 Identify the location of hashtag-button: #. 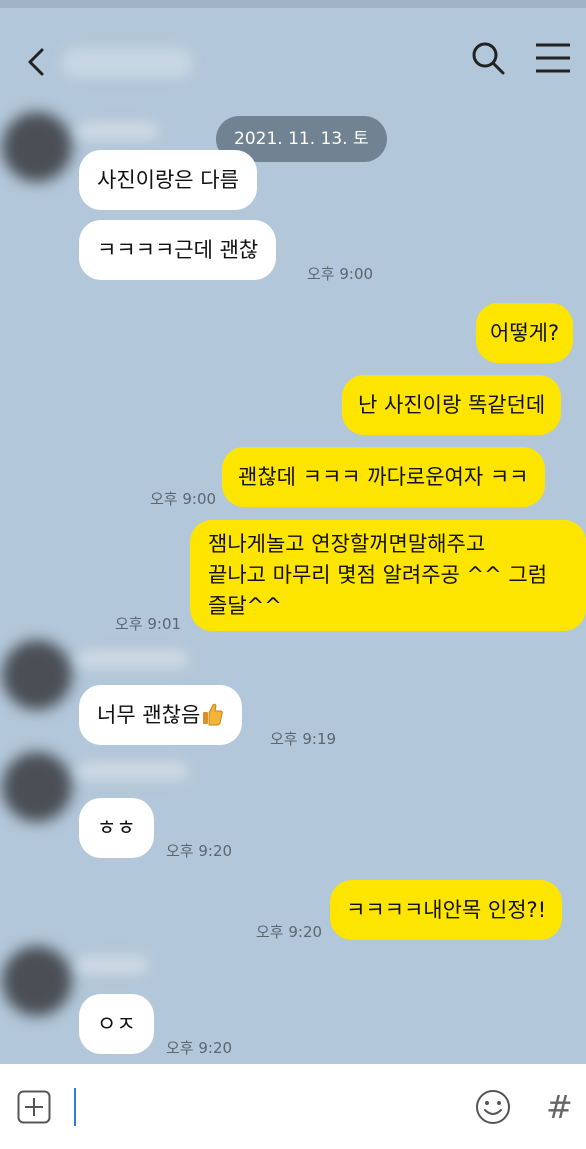
(559, 1107).